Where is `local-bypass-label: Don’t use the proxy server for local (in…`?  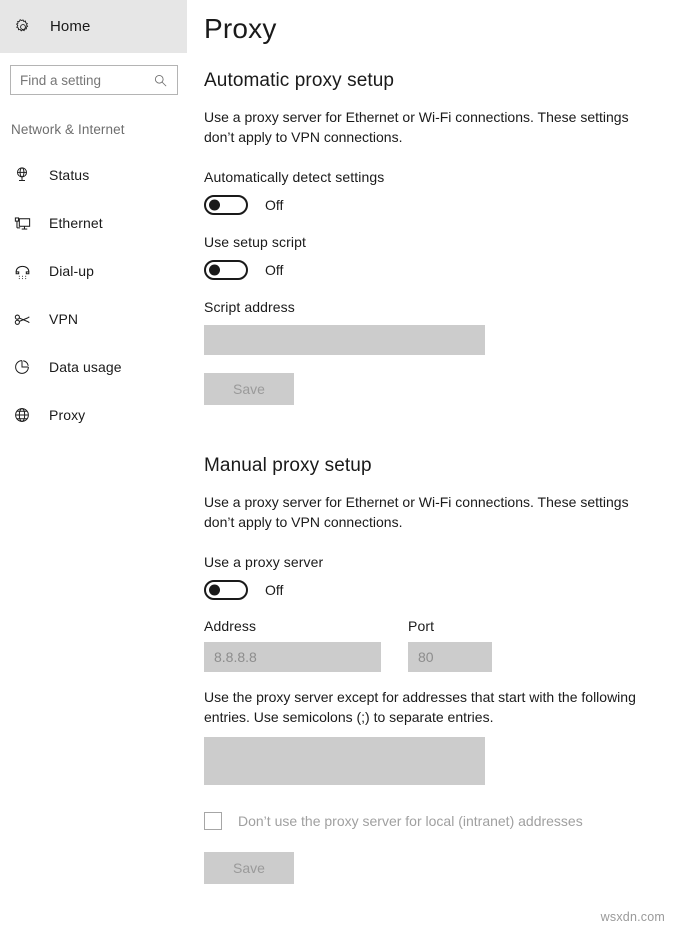 local-bypass-label: Don’t use the proxy server for local (in… is located at coordinates (410, 821).